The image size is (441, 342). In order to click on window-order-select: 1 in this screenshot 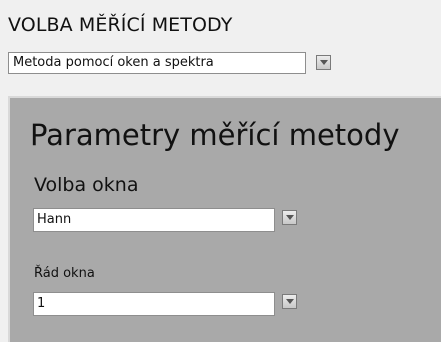, I will do `click(154, 304)`.